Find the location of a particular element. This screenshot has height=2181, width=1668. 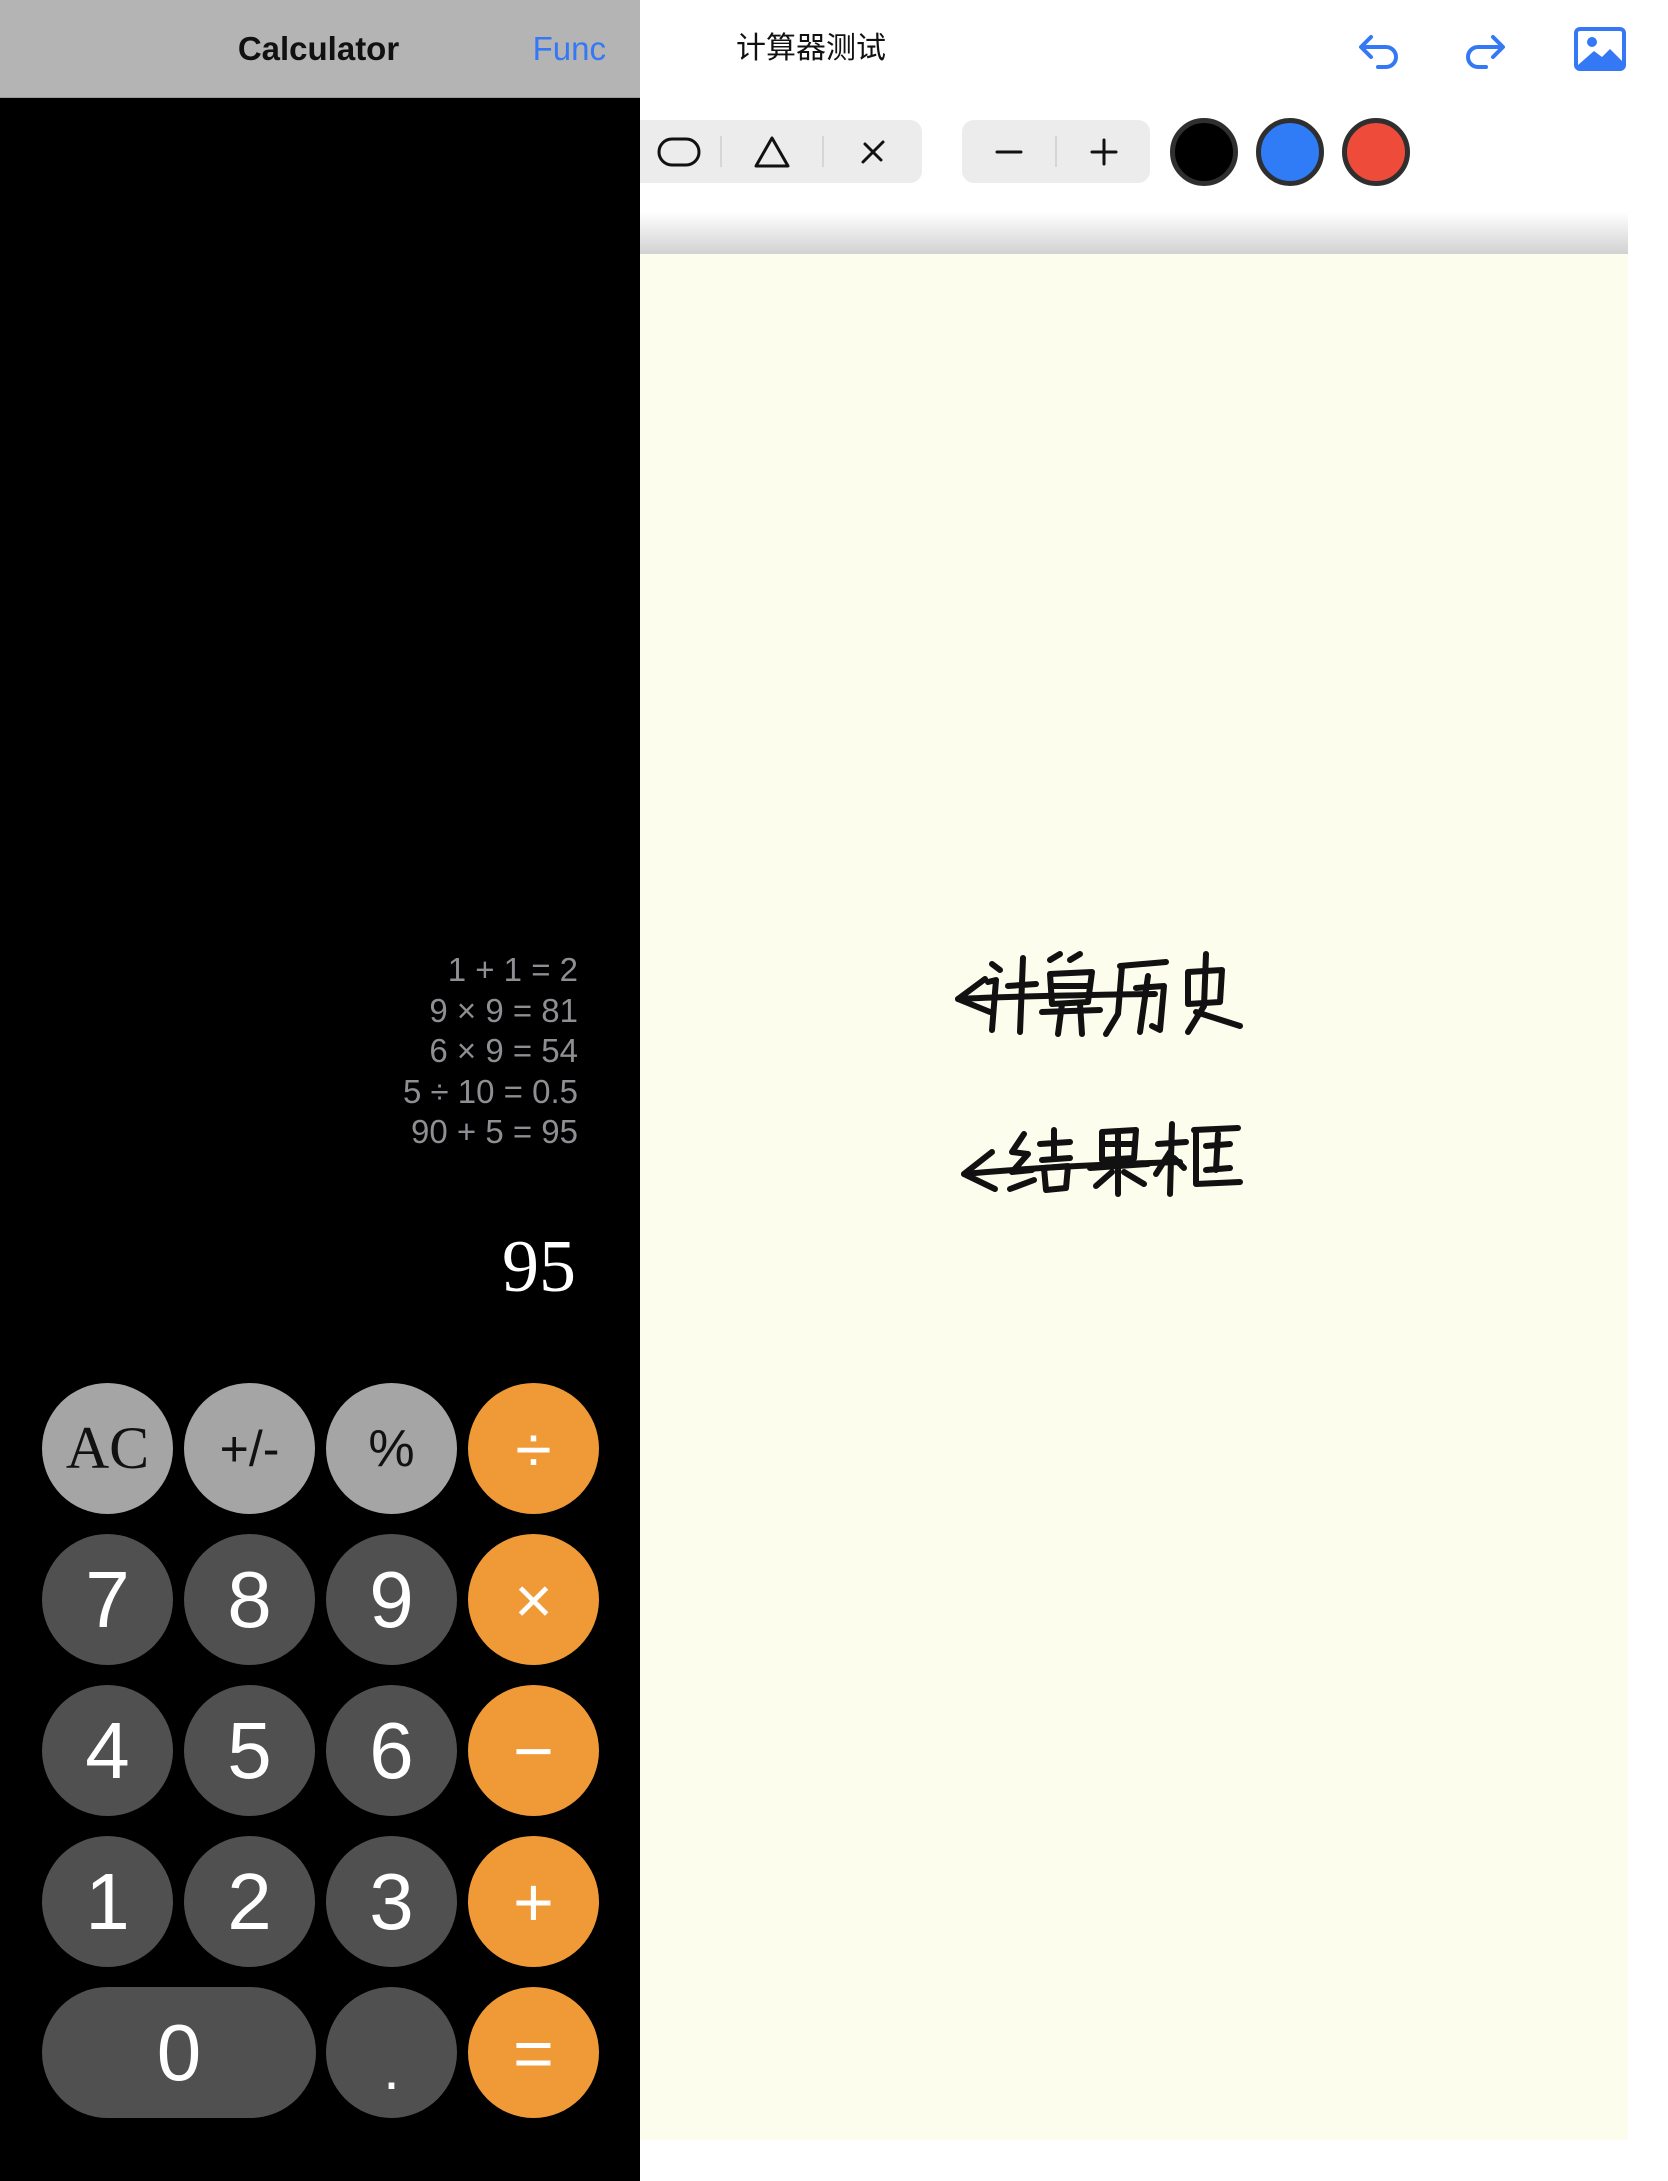

rounded-rectangle-icon is located at coordinates (679, 151).